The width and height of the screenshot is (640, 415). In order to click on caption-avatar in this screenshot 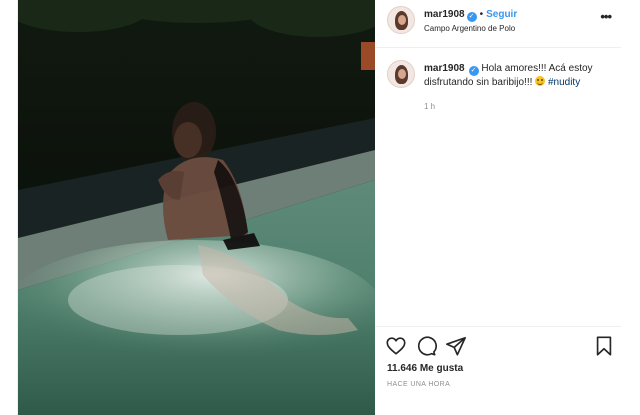, I will do `click(401, 74)`.